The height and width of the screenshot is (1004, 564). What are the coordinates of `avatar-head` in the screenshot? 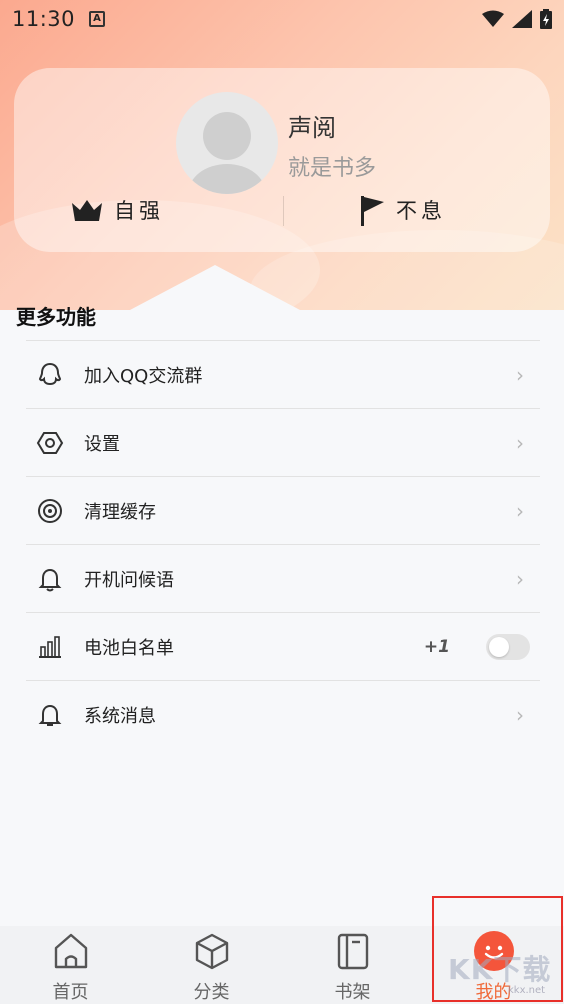 It's located at (227, 136).